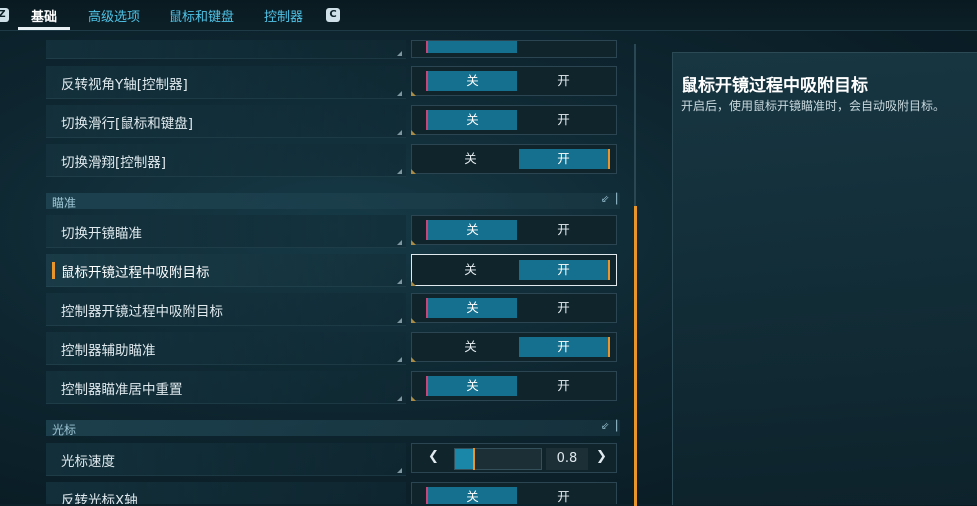  What do you see at coordinates (488, 15) in the screenshot?
I see `top-tab-bar: Z 基础 高级选项 鼠标和键盘 控制器 C` at bounding box center [488, 15].